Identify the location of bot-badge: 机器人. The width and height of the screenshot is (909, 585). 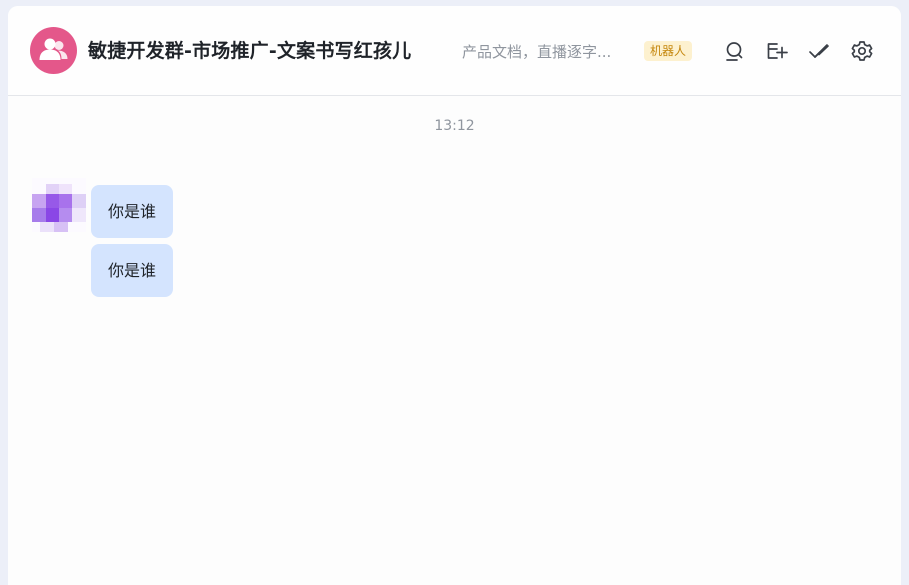
(668, 51).